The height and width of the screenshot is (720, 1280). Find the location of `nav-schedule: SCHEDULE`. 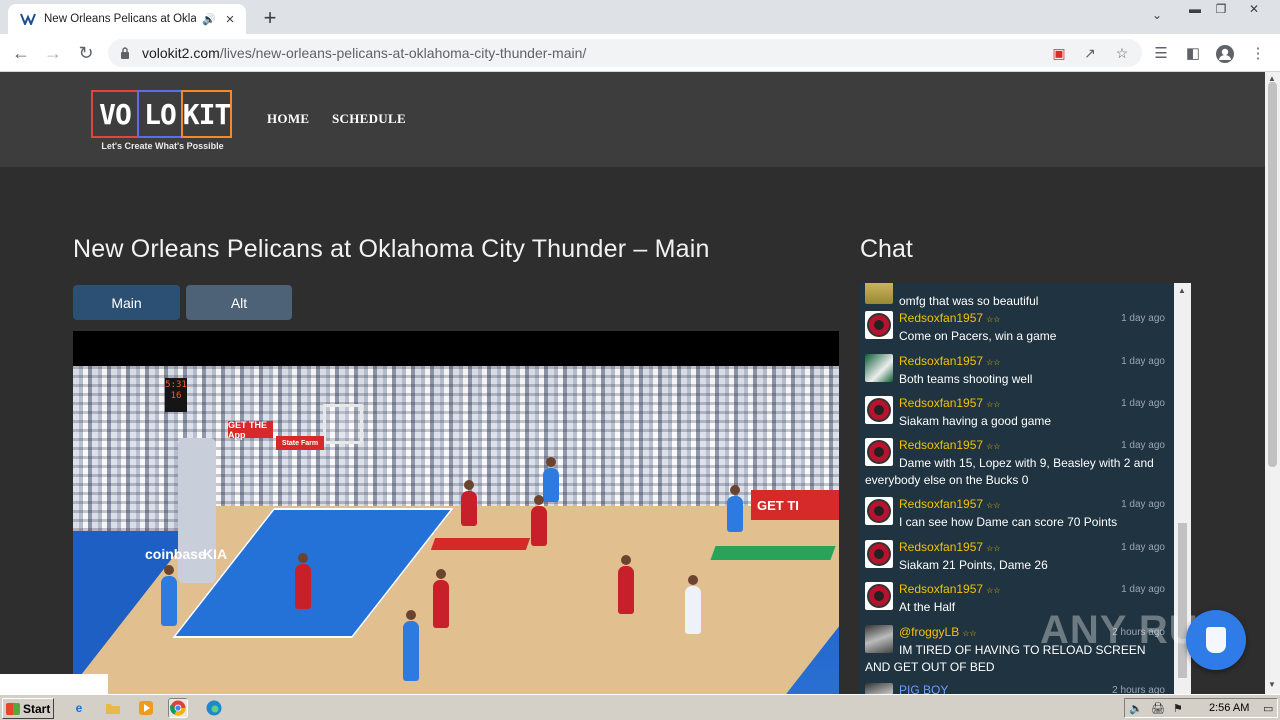

nav-schedule: SCHEDULE is located at coordinates (369, 119).